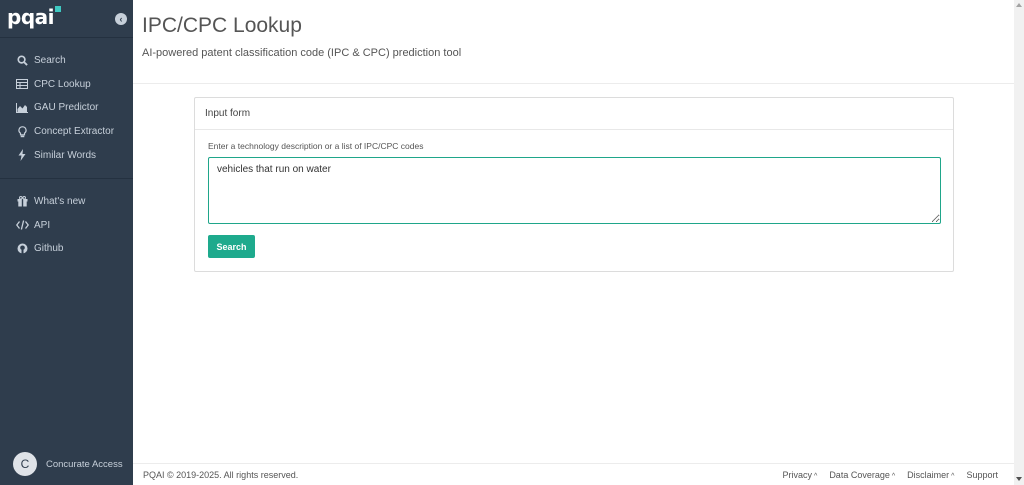  I want to click on sidebar-item-similar-words: Similar Words, so click(66, 155).